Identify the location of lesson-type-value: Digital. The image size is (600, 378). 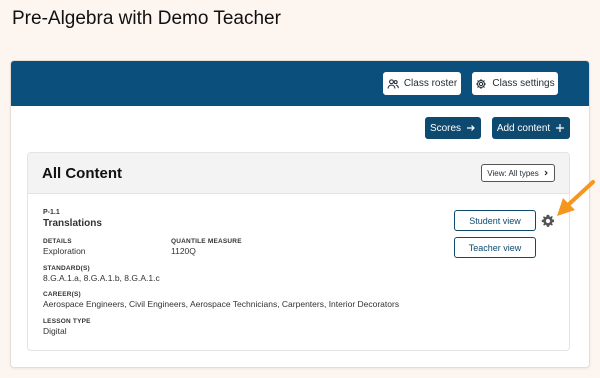
(55, 331).